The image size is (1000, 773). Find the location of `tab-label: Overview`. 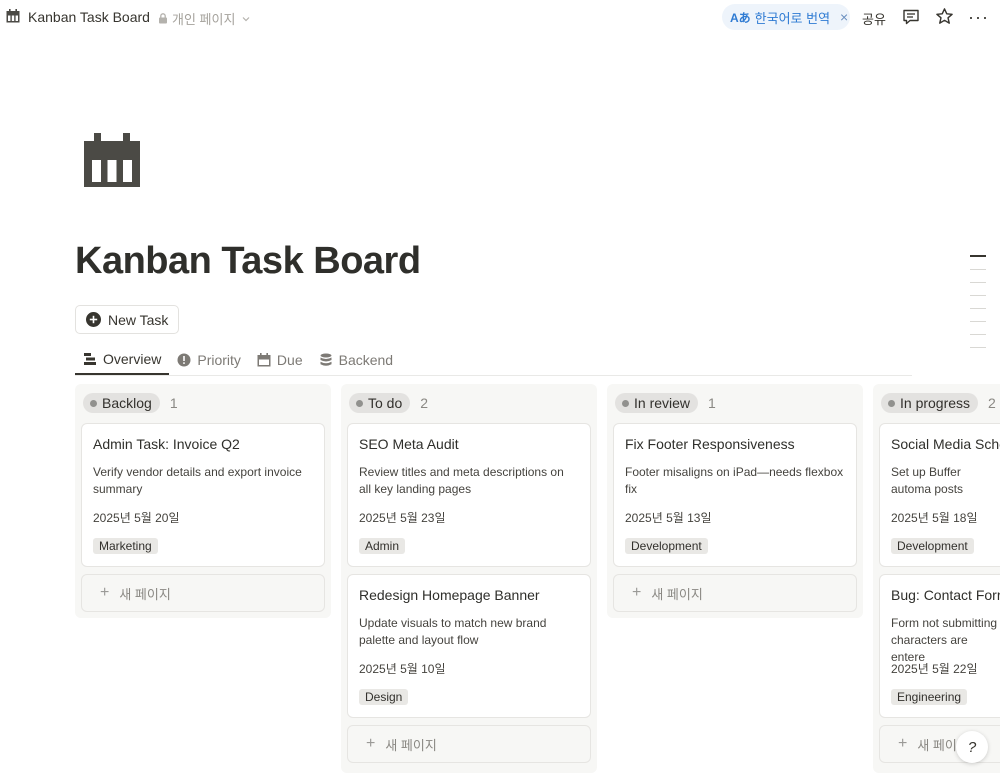

tab-label: Overview is located at coordinates (132, 358).